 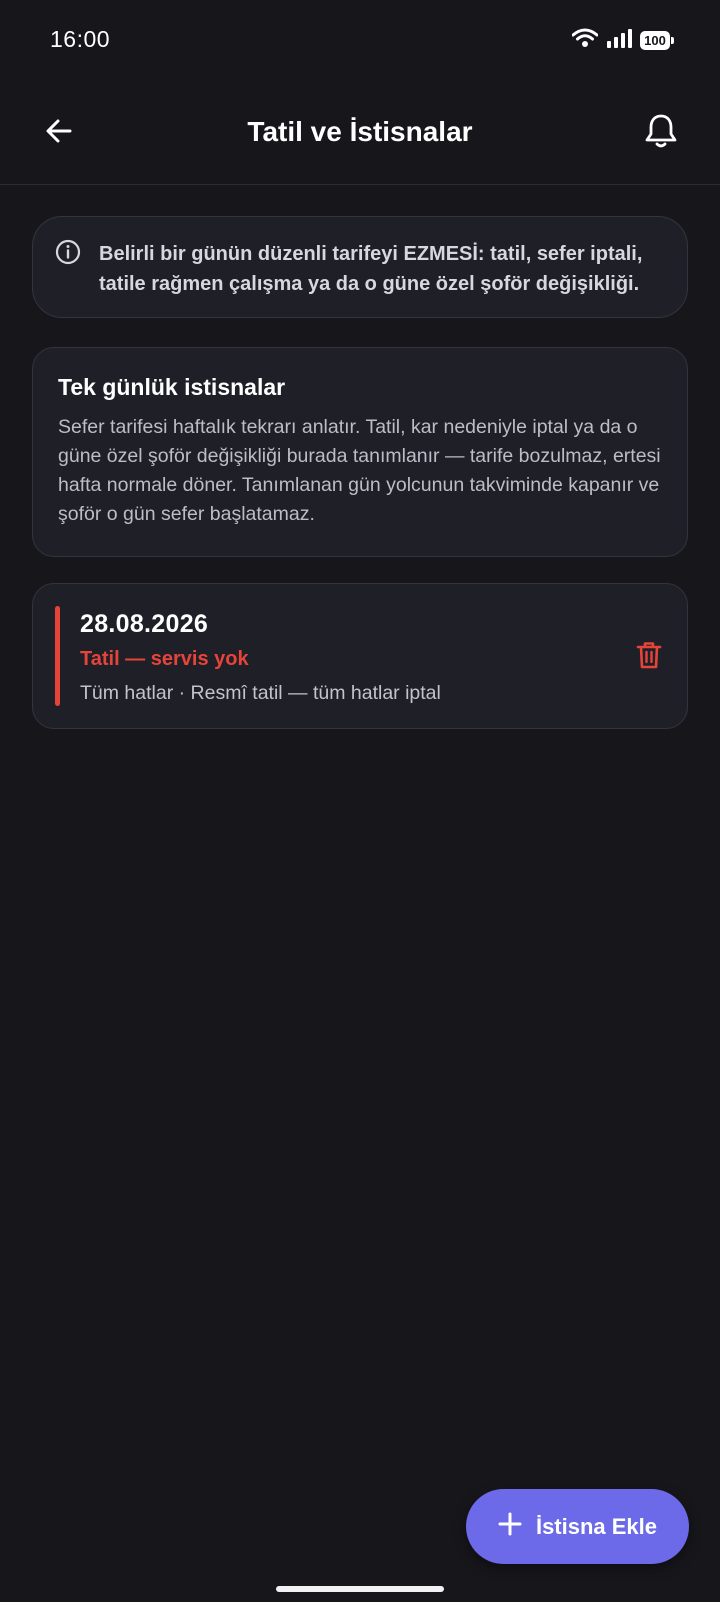 I want to click on page-title: Tatil ve İstisnalar, so click(x=360, y=131).